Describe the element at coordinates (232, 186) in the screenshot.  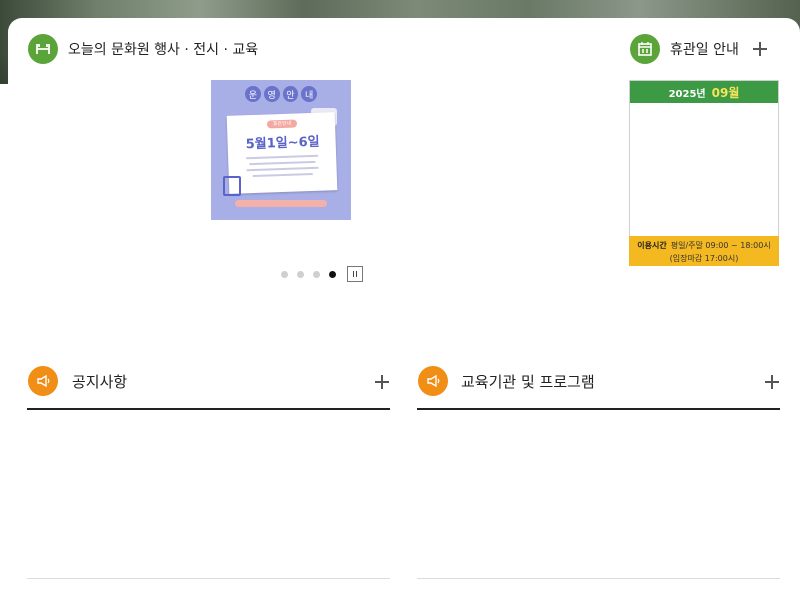
I see `cart-icon` at that location.